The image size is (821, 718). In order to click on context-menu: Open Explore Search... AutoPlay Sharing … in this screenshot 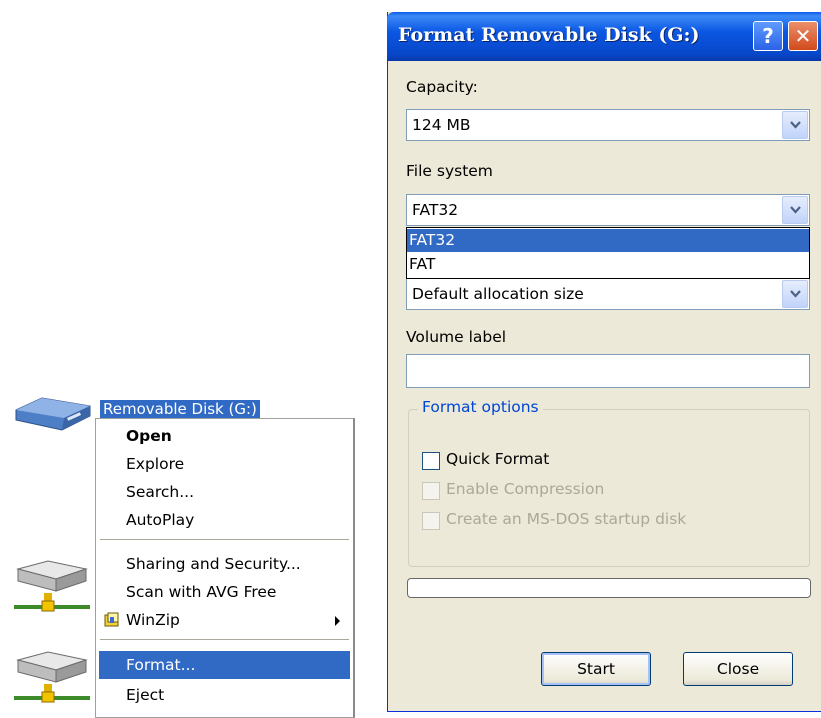, I will do `click(225, 568)`.